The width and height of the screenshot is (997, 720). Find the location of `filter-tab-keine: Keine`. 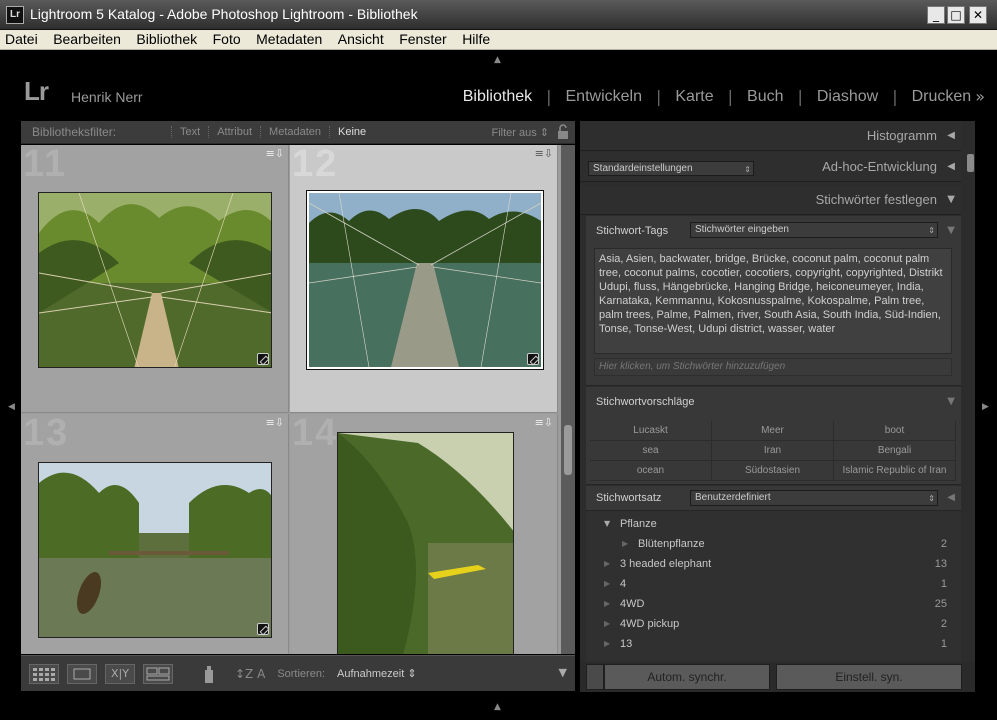

filter-tab-keine: Keine is located at coordinates (351, 132).